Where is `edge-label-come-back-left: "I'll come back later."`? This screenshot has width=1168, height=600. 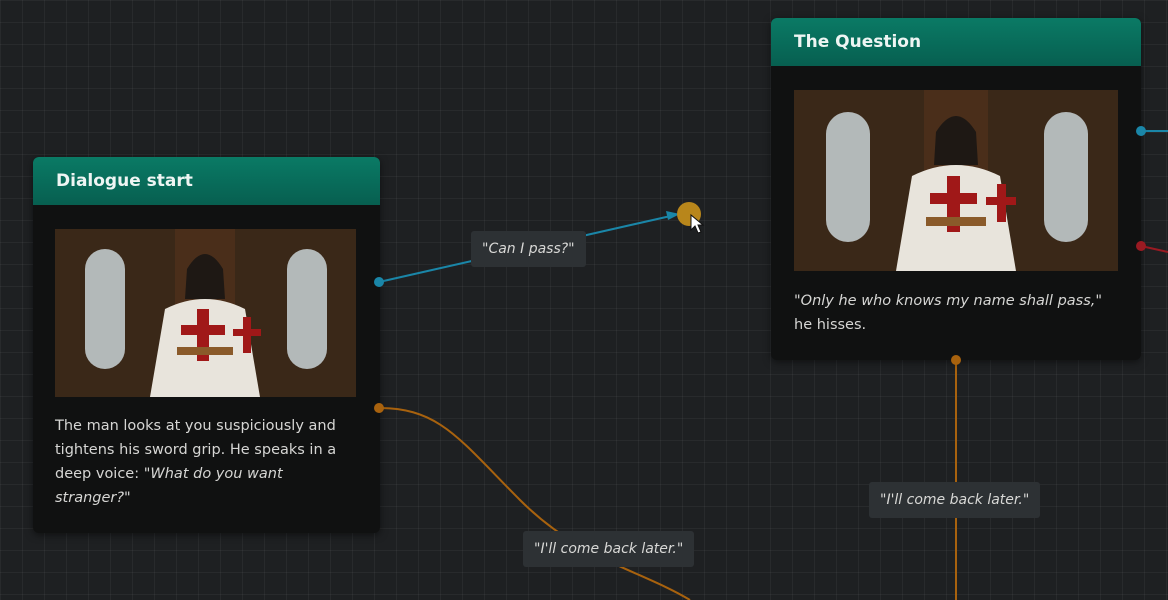
edge-label-come-back-left: "I'll come back later." is located at coordinates (609, 549).